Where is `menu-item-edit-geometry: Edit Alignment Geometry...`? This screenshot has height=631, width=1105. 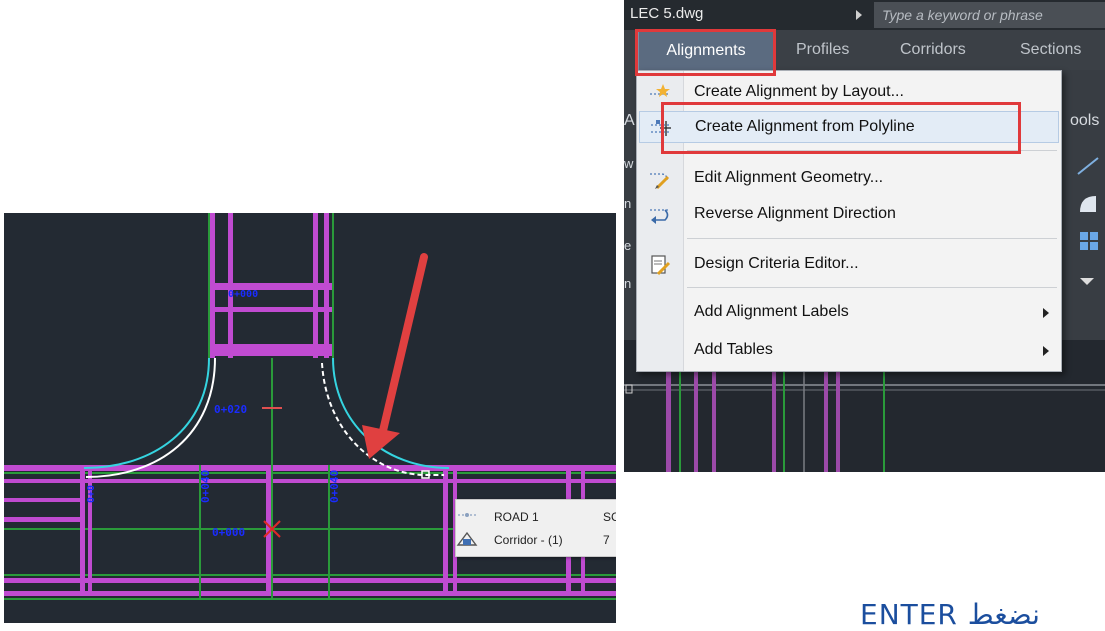
menu-item-edit-geometry: Edit Alignment Geometry... is located at coordinates (849, 179).